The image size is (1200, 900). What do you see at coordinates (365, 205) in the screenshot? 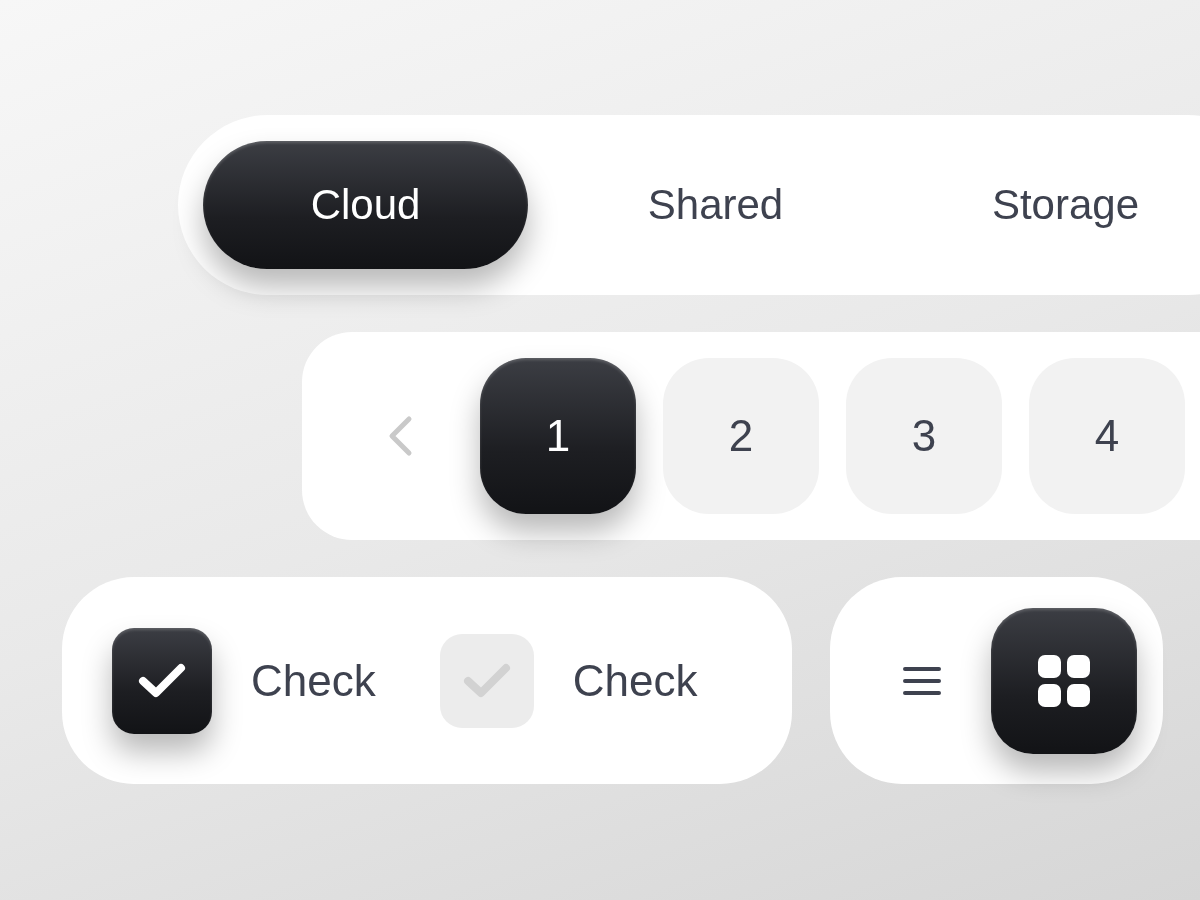
I see `tab: Cloud` at bounding box center [365, 205].